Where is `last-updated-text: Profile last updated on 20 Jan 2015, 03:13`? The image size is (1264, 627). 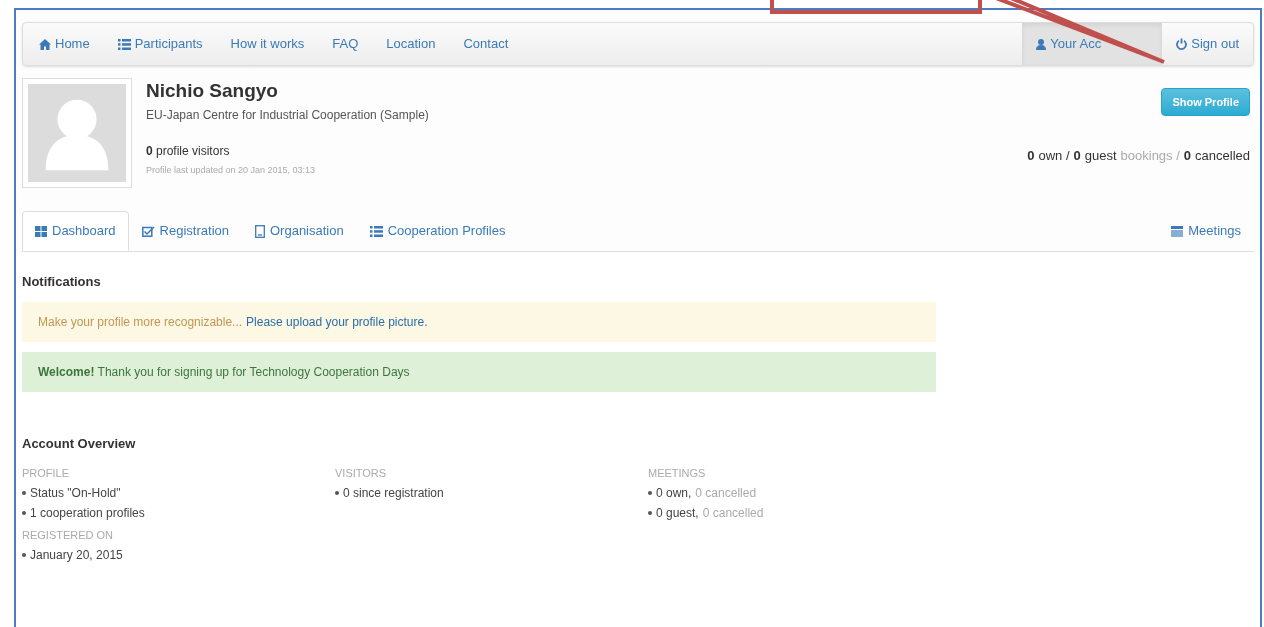
last-updated-text: Profile last updated on 20 Jan 2015, 03:13 is located at coordinates (231, 170).